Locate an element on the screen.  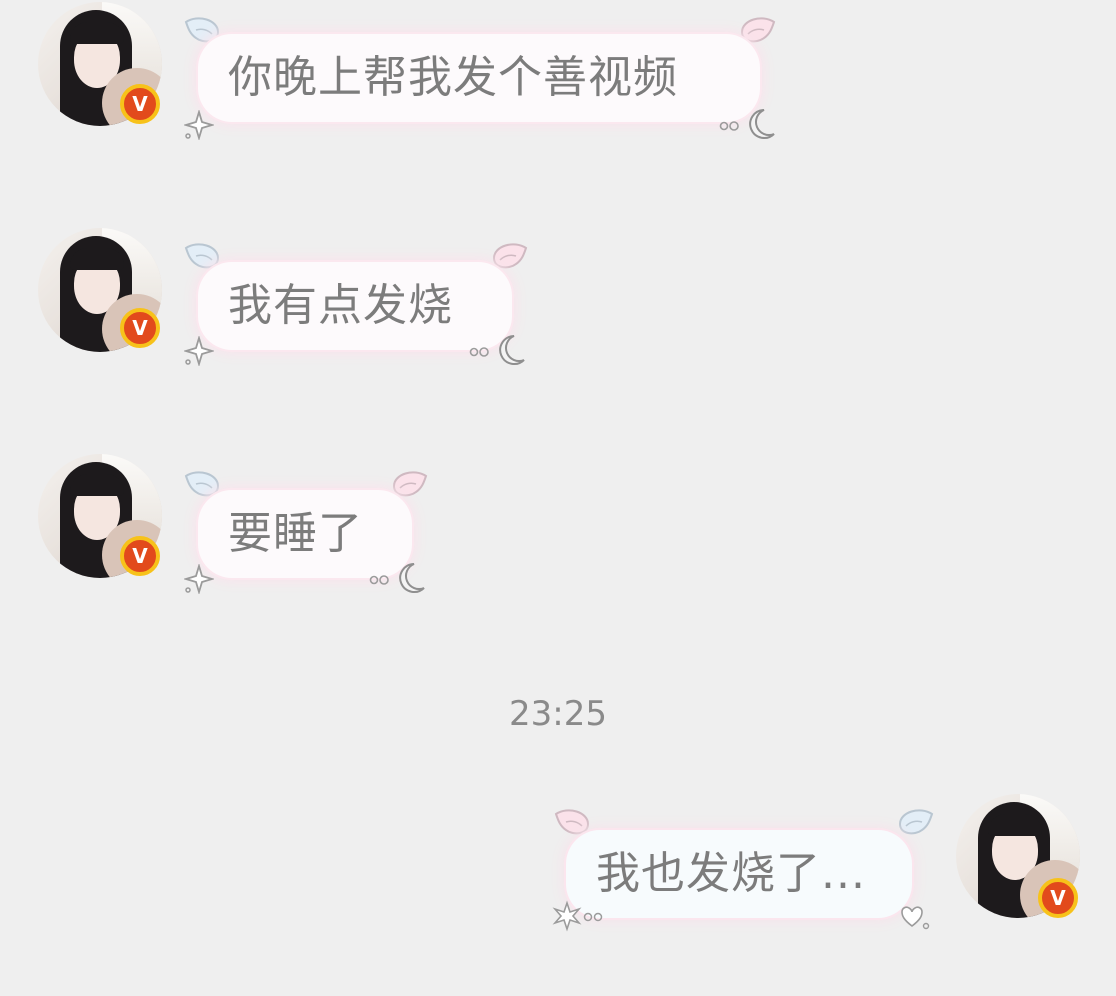
wing-blue-icon is located at coordinates (916, 822).